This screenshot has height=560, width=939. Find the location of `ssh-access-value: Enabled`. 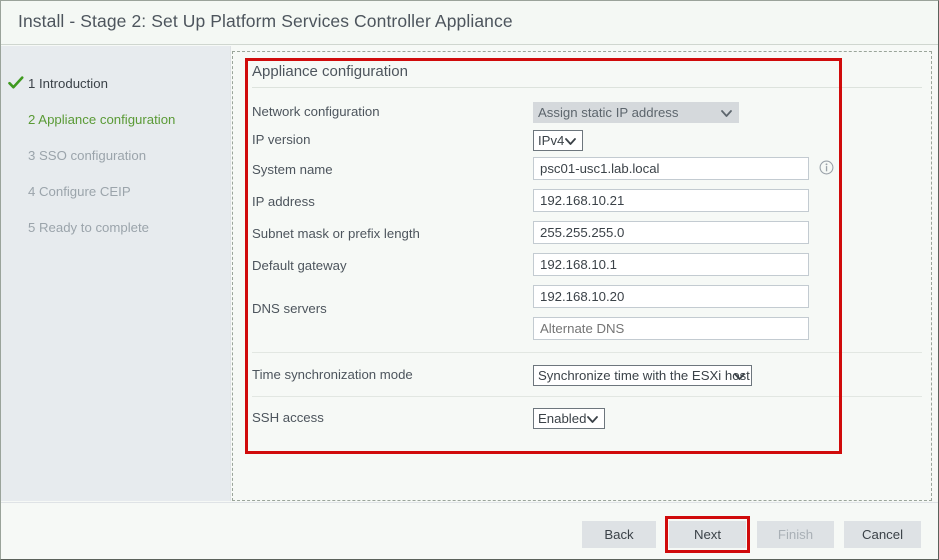

ssh-access-value: Enabled is located at coordinates (562, 418).